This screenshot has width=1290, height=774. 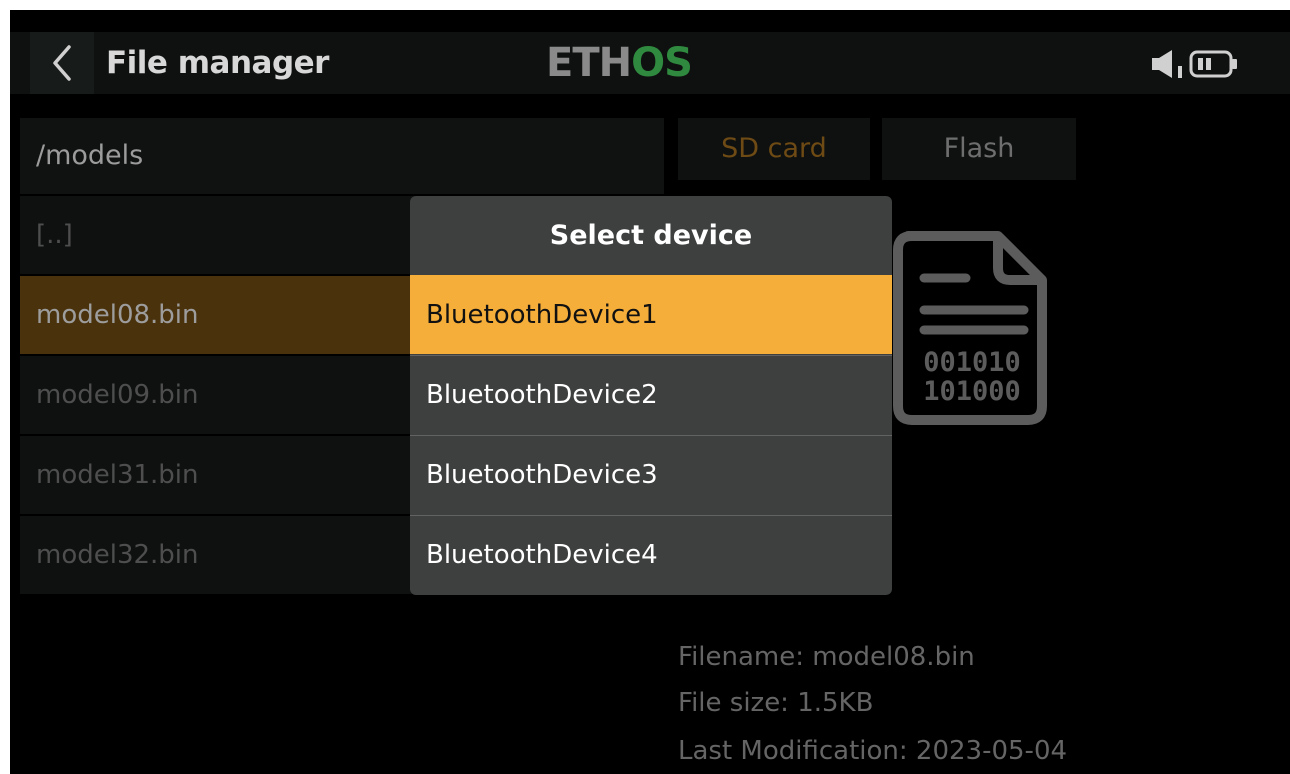 I want to click on logo-text-os: OS, so click(x=662, y=63).